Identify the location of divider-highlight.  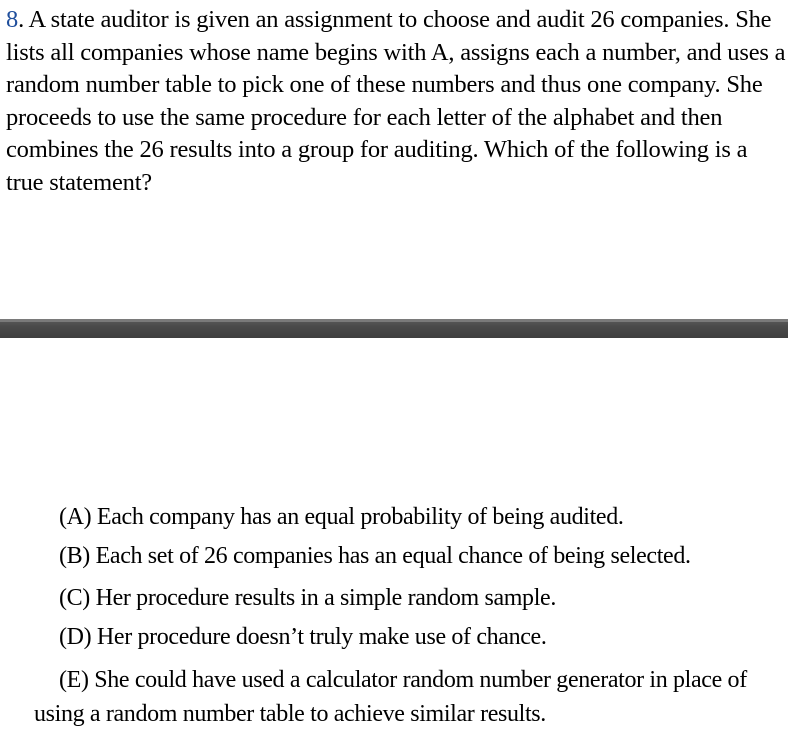
(394, 320).